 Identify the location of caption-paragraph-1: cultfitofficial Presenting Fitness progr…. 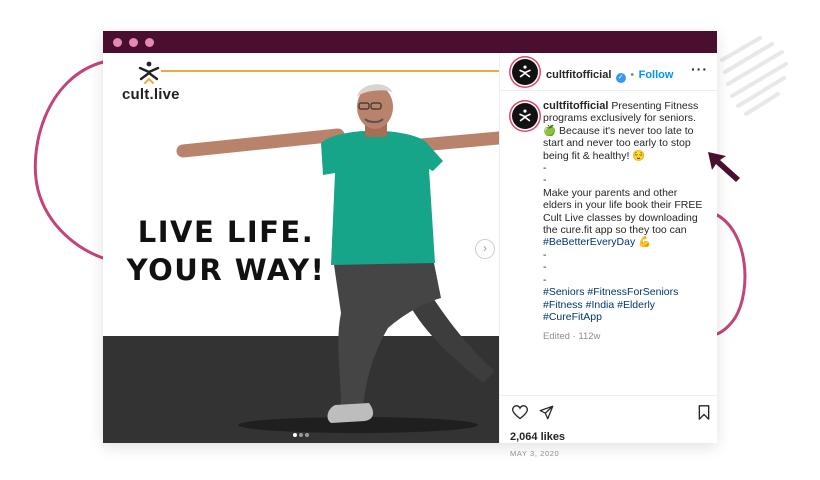
(625, 131).